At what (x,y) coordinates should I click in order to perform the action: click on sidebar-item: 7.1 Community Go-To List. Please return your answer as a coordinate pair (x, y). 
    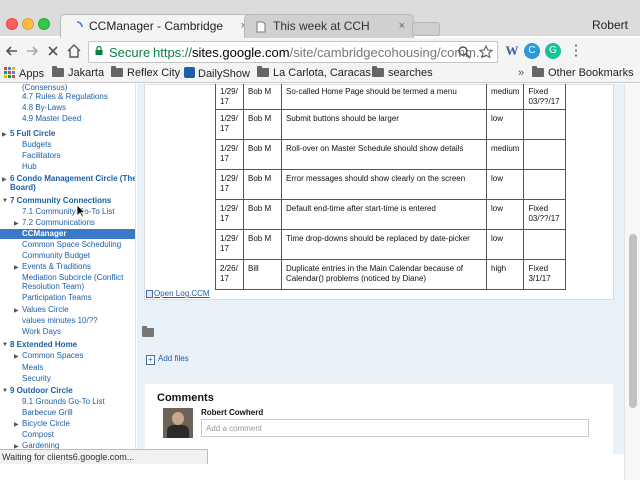
    Looking at the image, I should click on (68, 212).